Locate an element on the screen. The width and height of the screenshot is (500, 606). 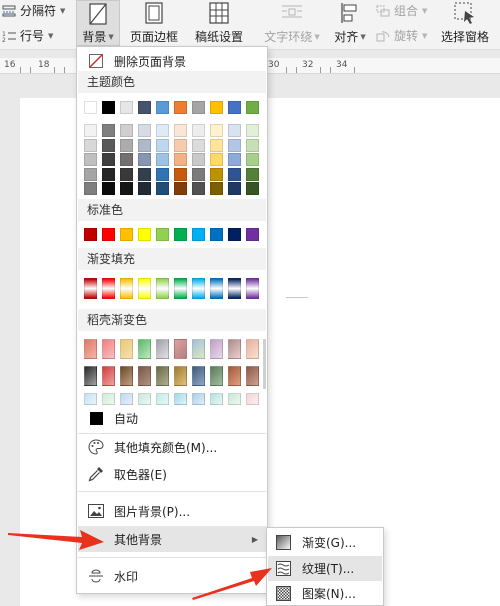
page-border-button: 页面边框 is located at coordinates (154, 23).